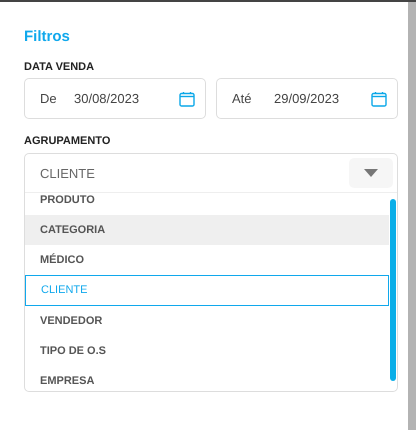  Describe the element at coordinates (207, 321) in the screenshot. I see `dropdown-option: VENDEDOR` at that location.